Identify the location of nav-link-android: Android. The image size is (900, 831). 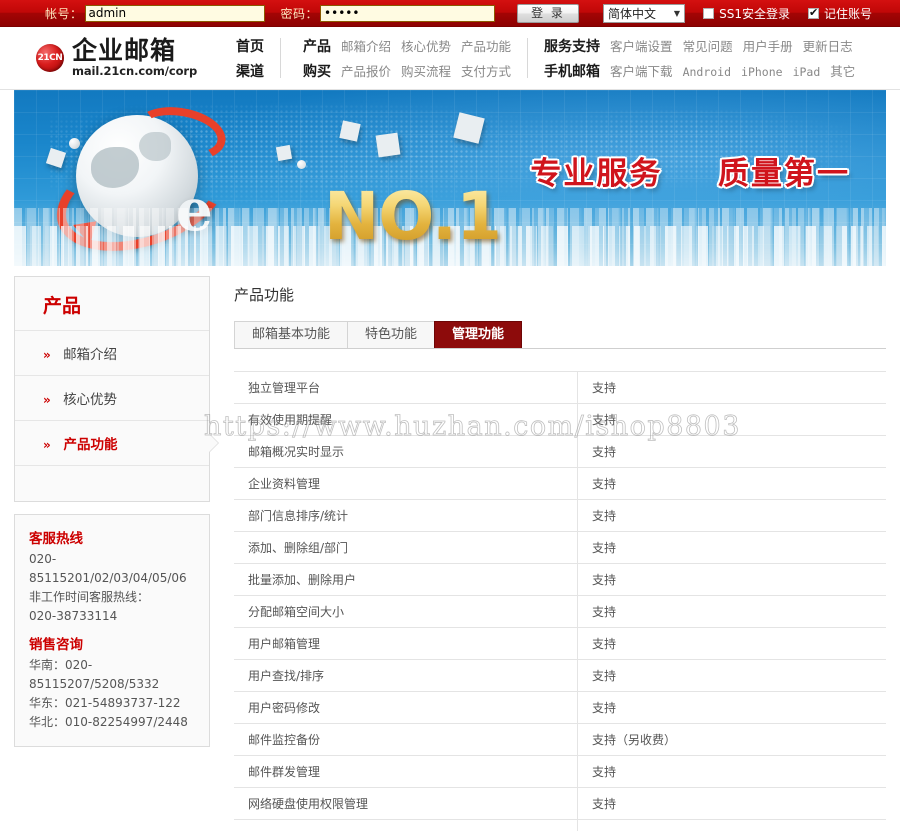
(707, 72).